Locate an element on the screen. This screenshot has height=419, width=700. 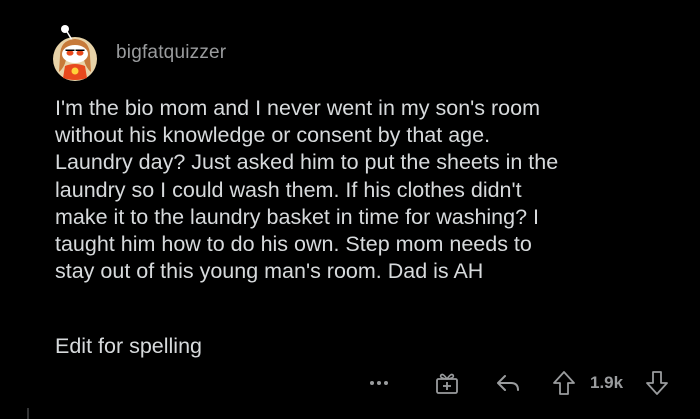
more-options-icon is located at coordinates (379, 383).